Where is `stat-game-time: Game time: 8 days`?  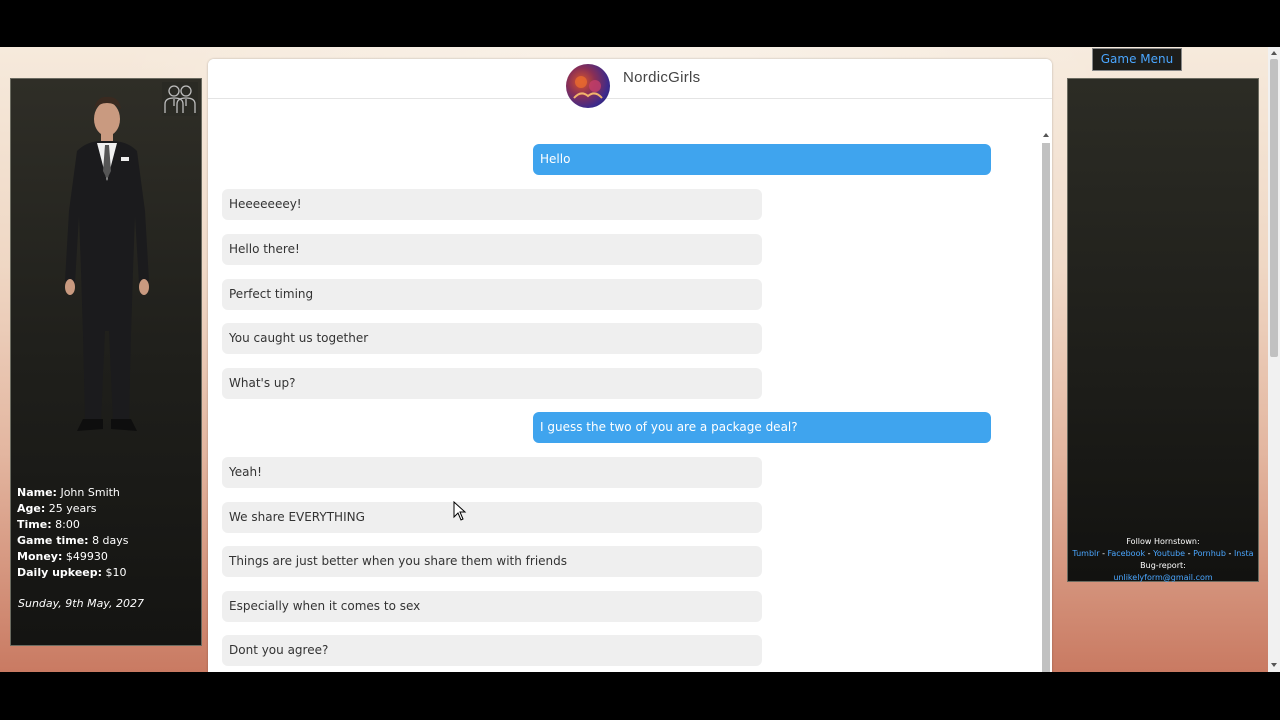
stat-game-time: Game time: 8 days is located at coordinates (73, 540).